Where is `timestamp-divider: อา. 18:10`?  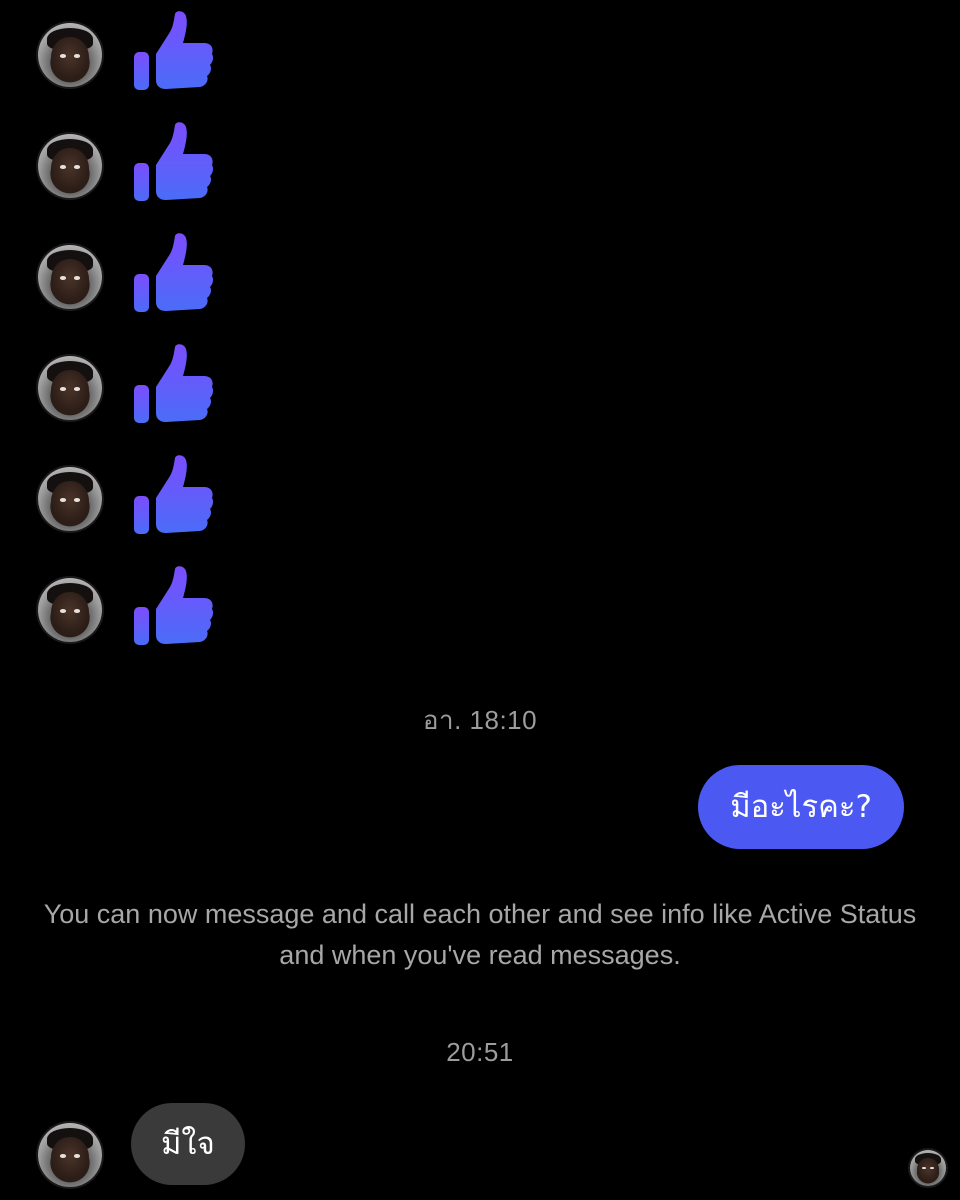 timestamp-divider: อา. 18:10 is located at coordinates (480, 720).